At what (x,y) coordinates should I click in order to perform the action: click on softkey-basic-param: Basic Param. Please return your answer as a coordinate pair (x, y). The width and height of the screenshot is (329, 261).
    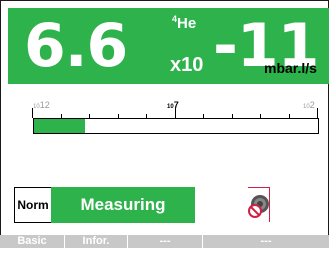
    Looking at the image, I should click on (32, 247).